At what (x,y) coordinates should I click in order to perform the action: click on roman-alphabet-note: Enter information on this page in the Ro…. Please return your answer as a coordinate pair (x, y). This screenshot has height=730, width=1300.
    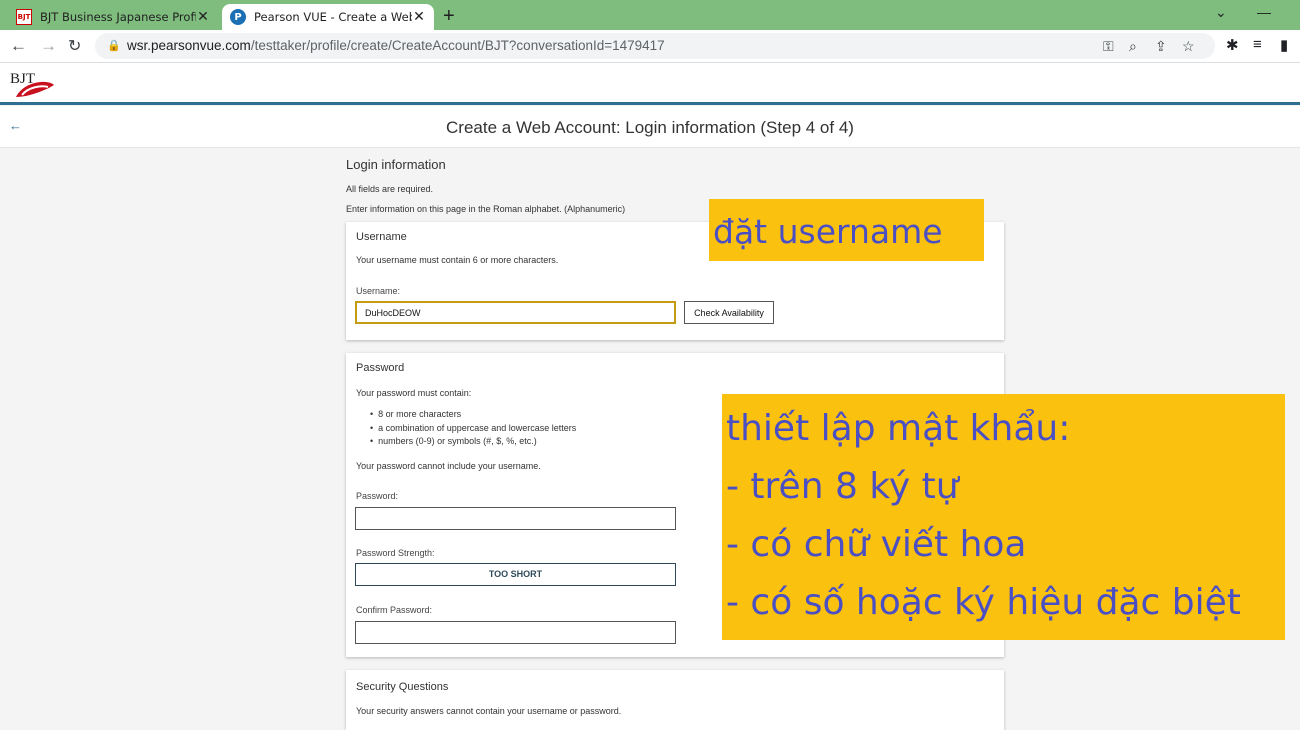
    Looking at the image, I should click on (486, 209).